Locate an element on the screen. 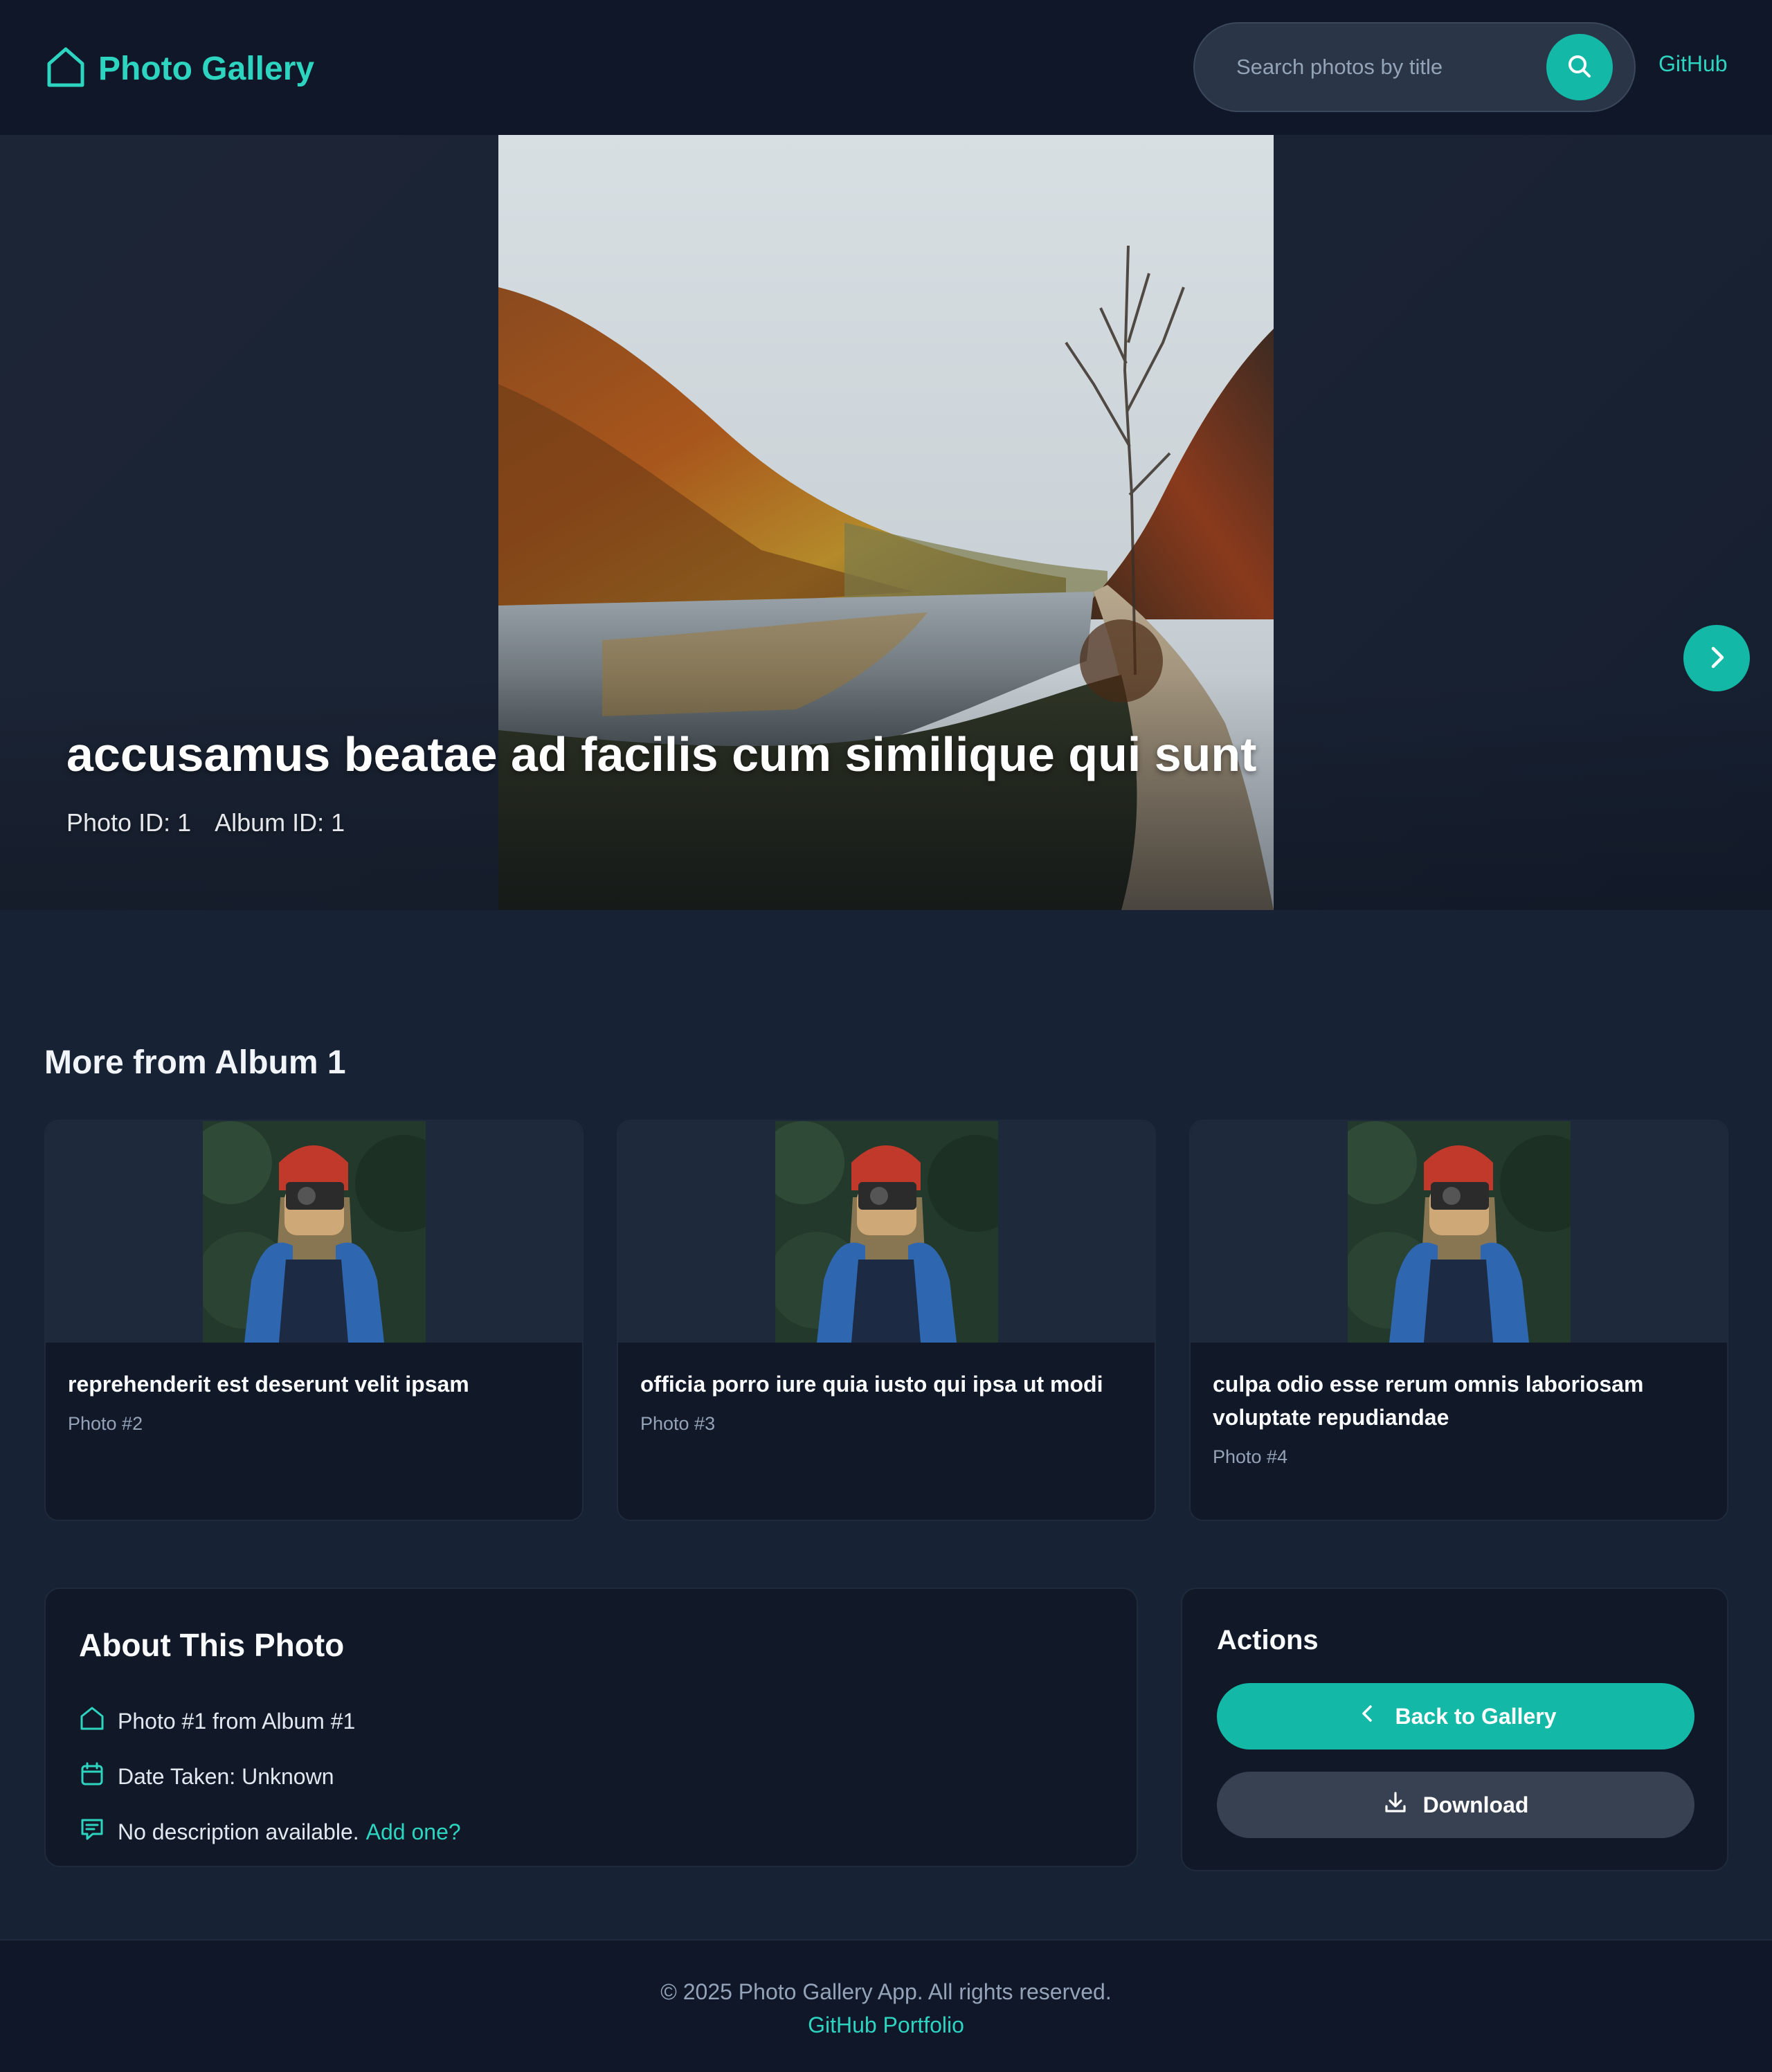 Image resolution: width=1772 pixels, height=2072 pixels. search-input is located at coordinates (1388, 67).